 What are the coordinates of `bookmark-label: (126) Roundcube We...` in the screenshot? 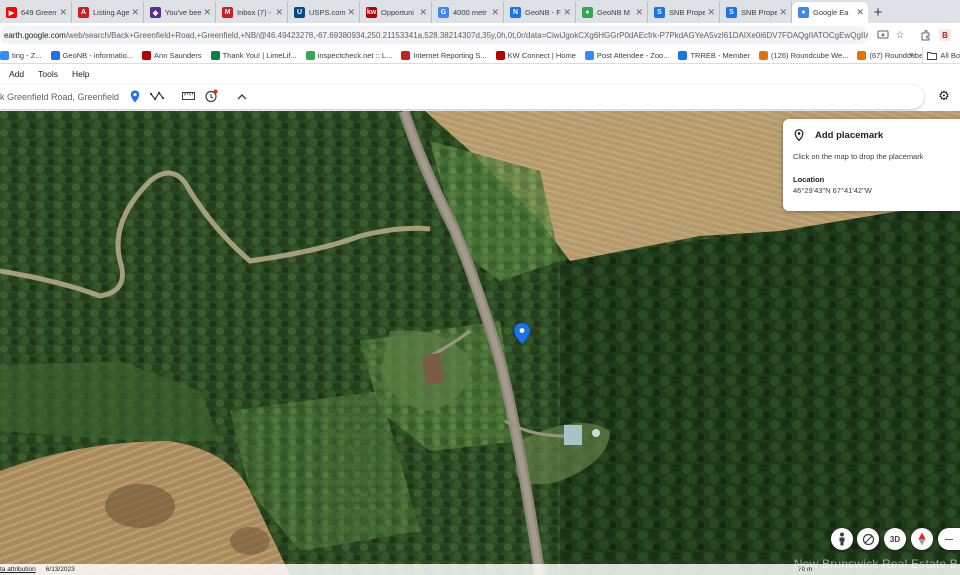 It's located at (810, 55).